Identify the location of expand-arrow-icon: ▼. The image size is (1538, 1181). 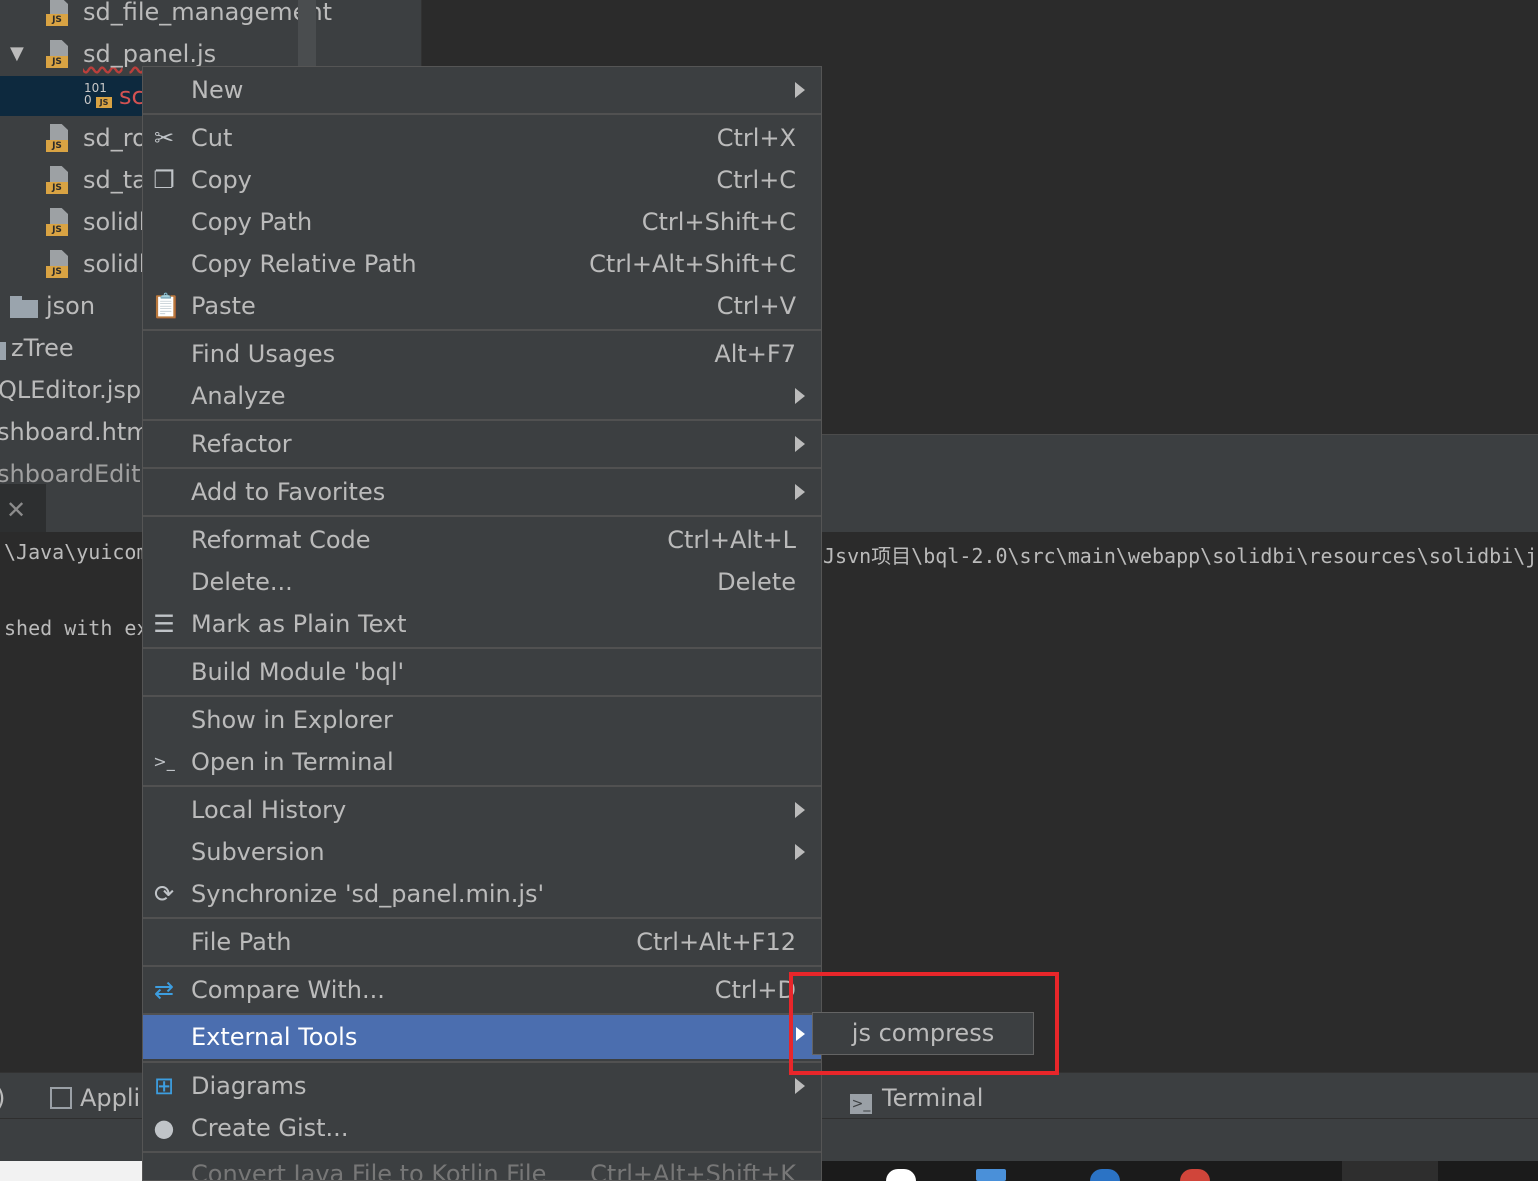
(17, 54).